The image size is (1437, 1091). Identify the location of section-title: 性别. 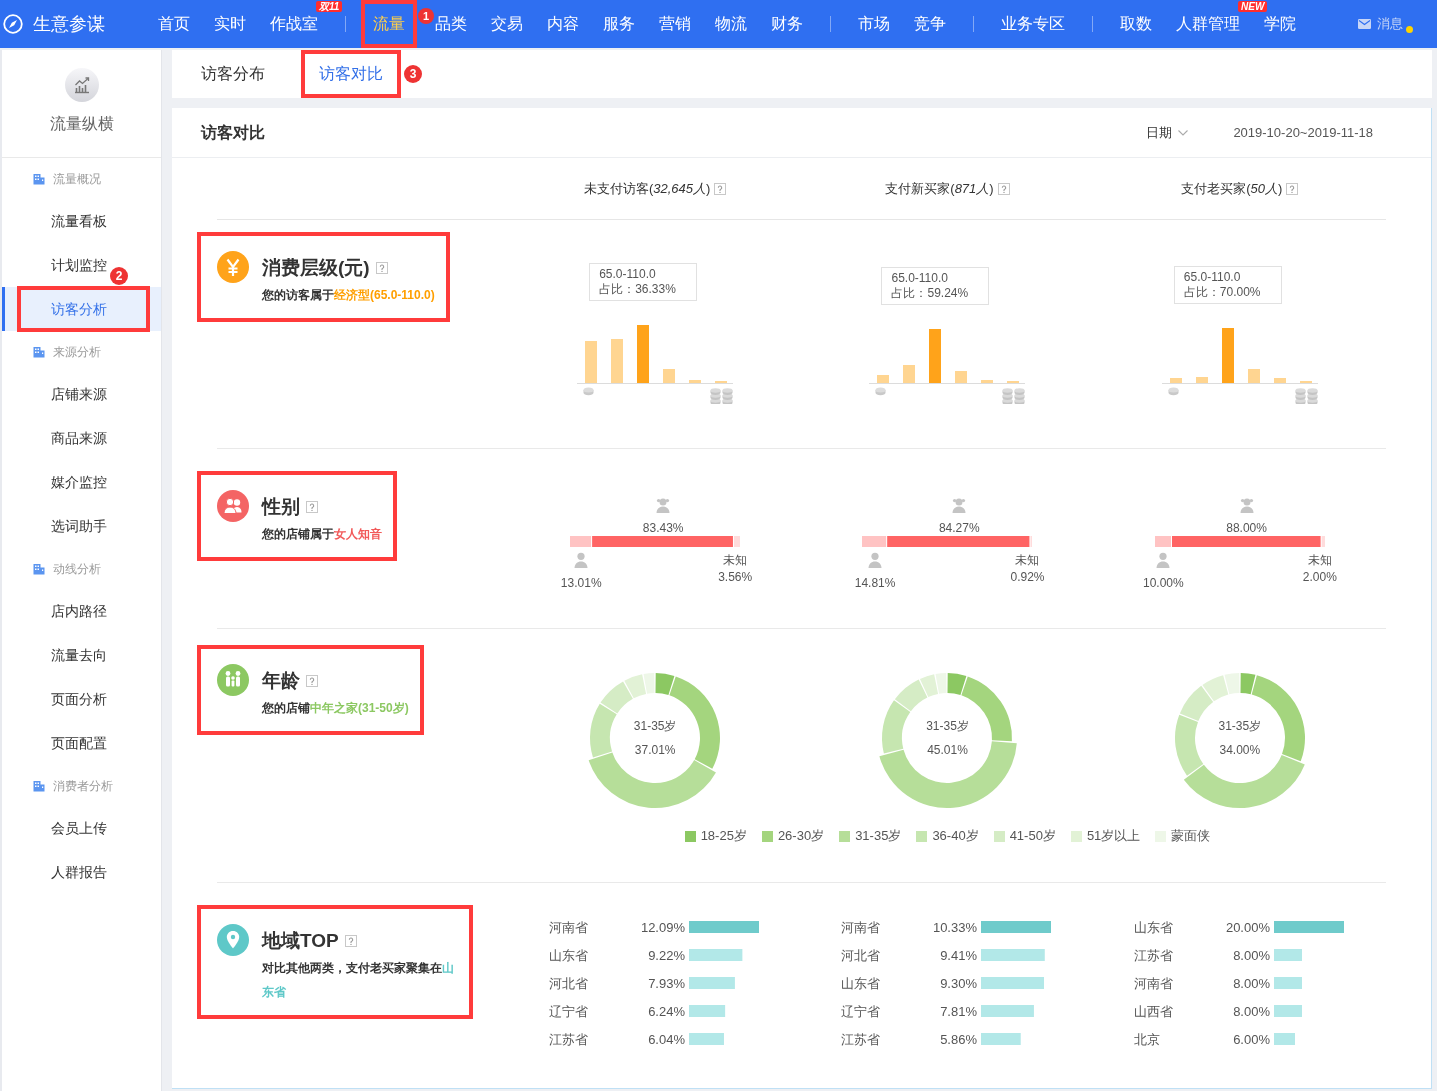
(281, 507).